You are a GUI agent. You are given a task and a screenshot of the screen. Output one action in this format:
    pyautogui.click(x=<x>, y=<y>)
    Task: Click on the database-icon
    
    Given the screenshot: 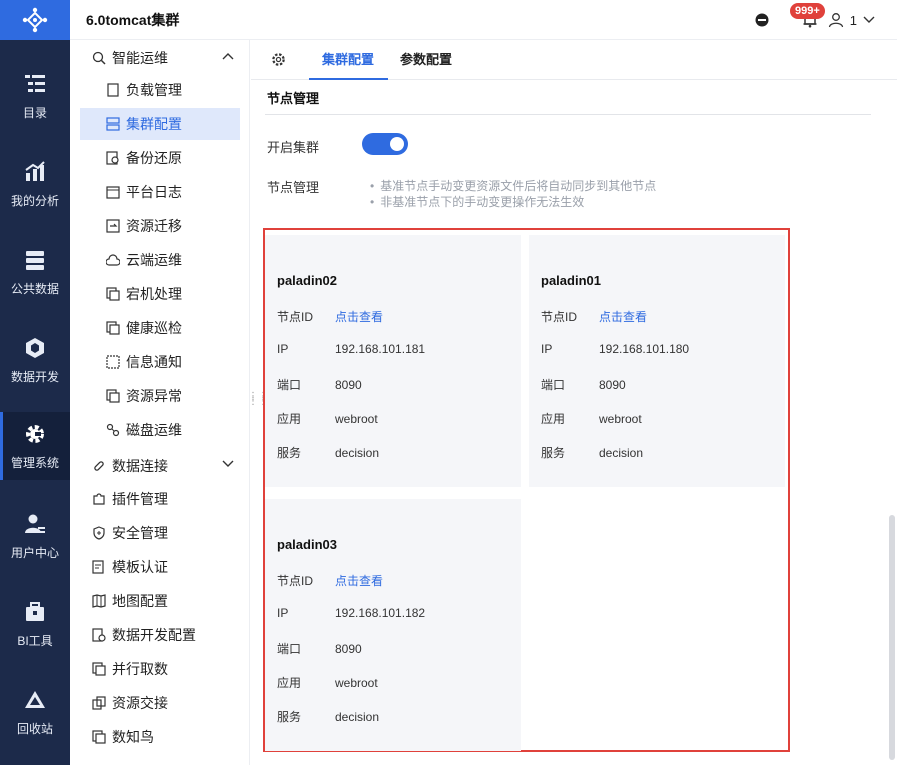 What is the action you would take?
    pyautogui.click(x=35, y=260)
    